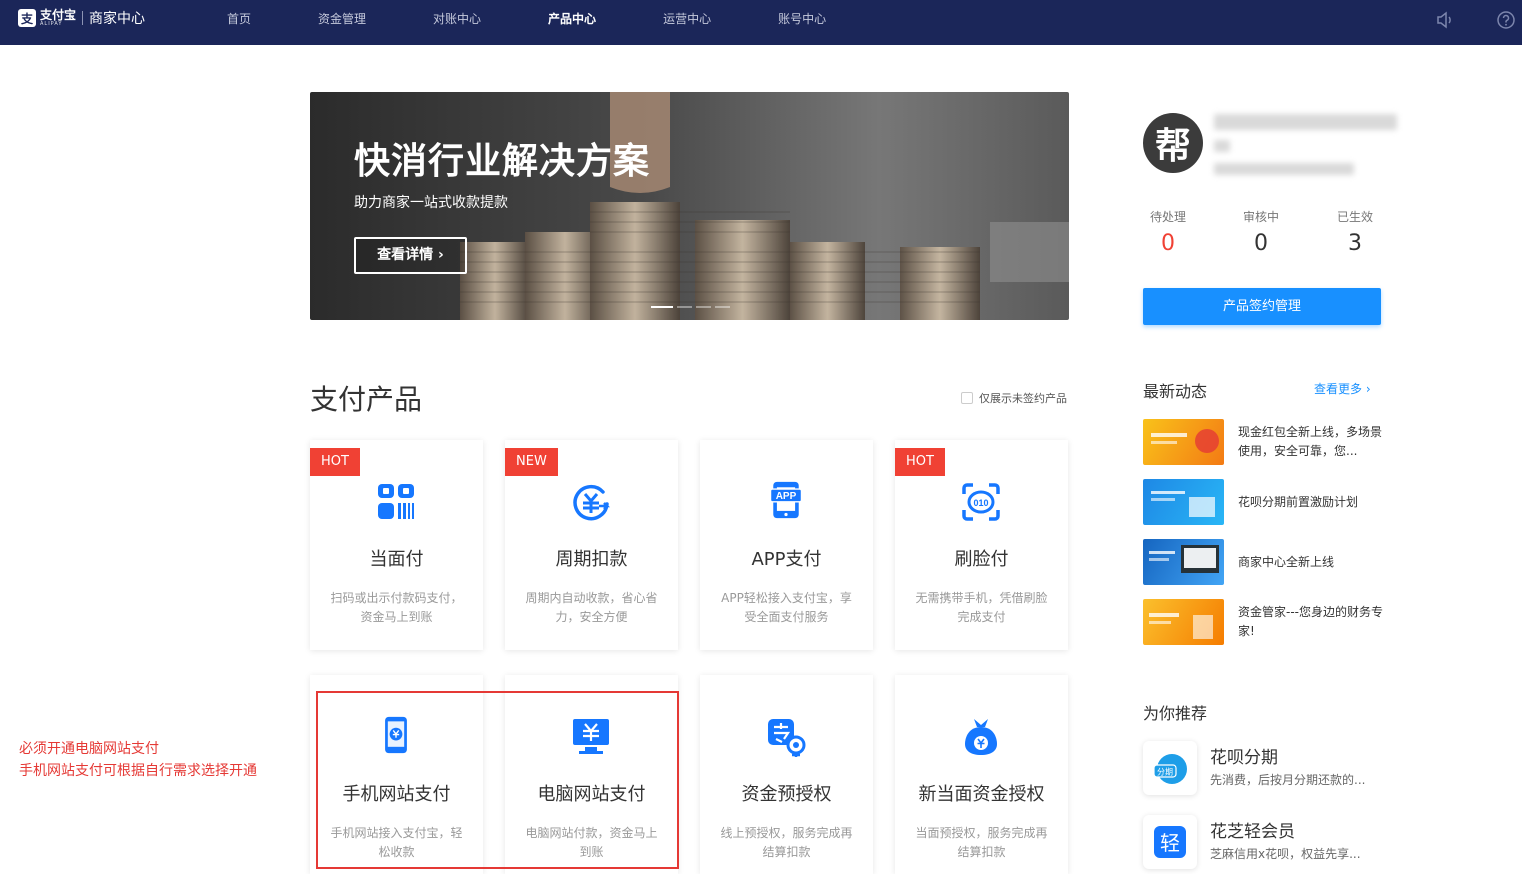 The height and width of the screenshot is (874, 1522). I want to click on annotation-note: 必须开通电脑网站支付 手机网站支付可根据自行需求选择开通, so click(138, 760).